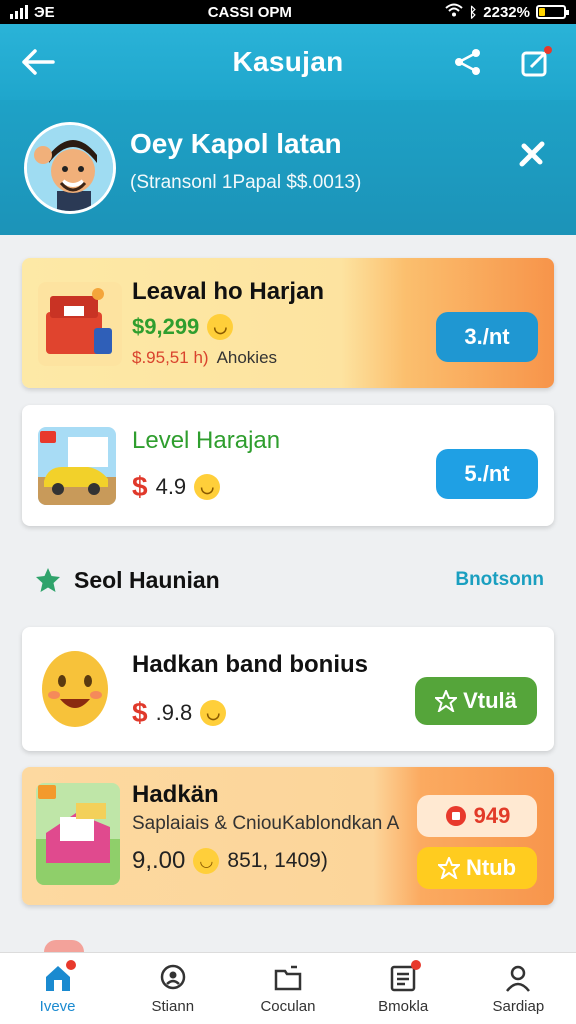 This screenshot has height=1024, width=576. What do you see at coordinates (446, 701) in the screenshot?
I see `badge-icon` at bounding box center [446, 701].